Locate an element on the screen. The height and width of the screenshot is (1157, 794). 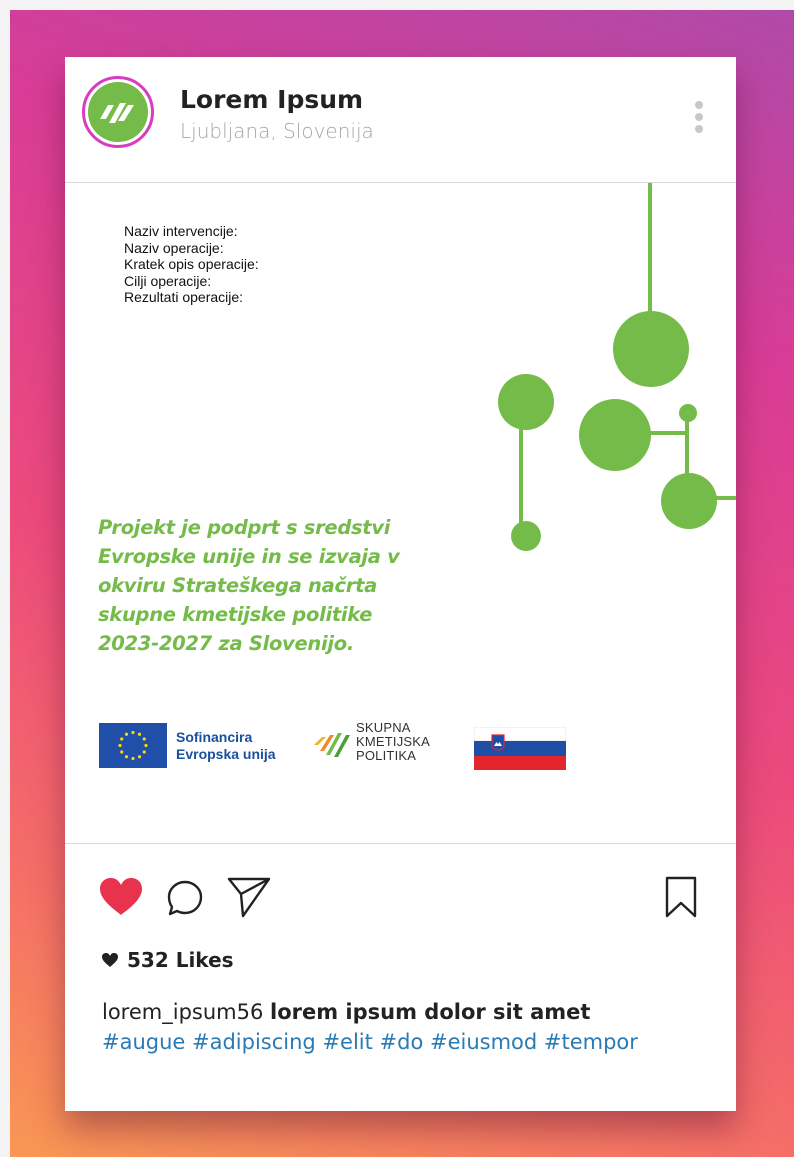
caption-username: lorem_ipsum56 is located at coordinates (182, 1012).